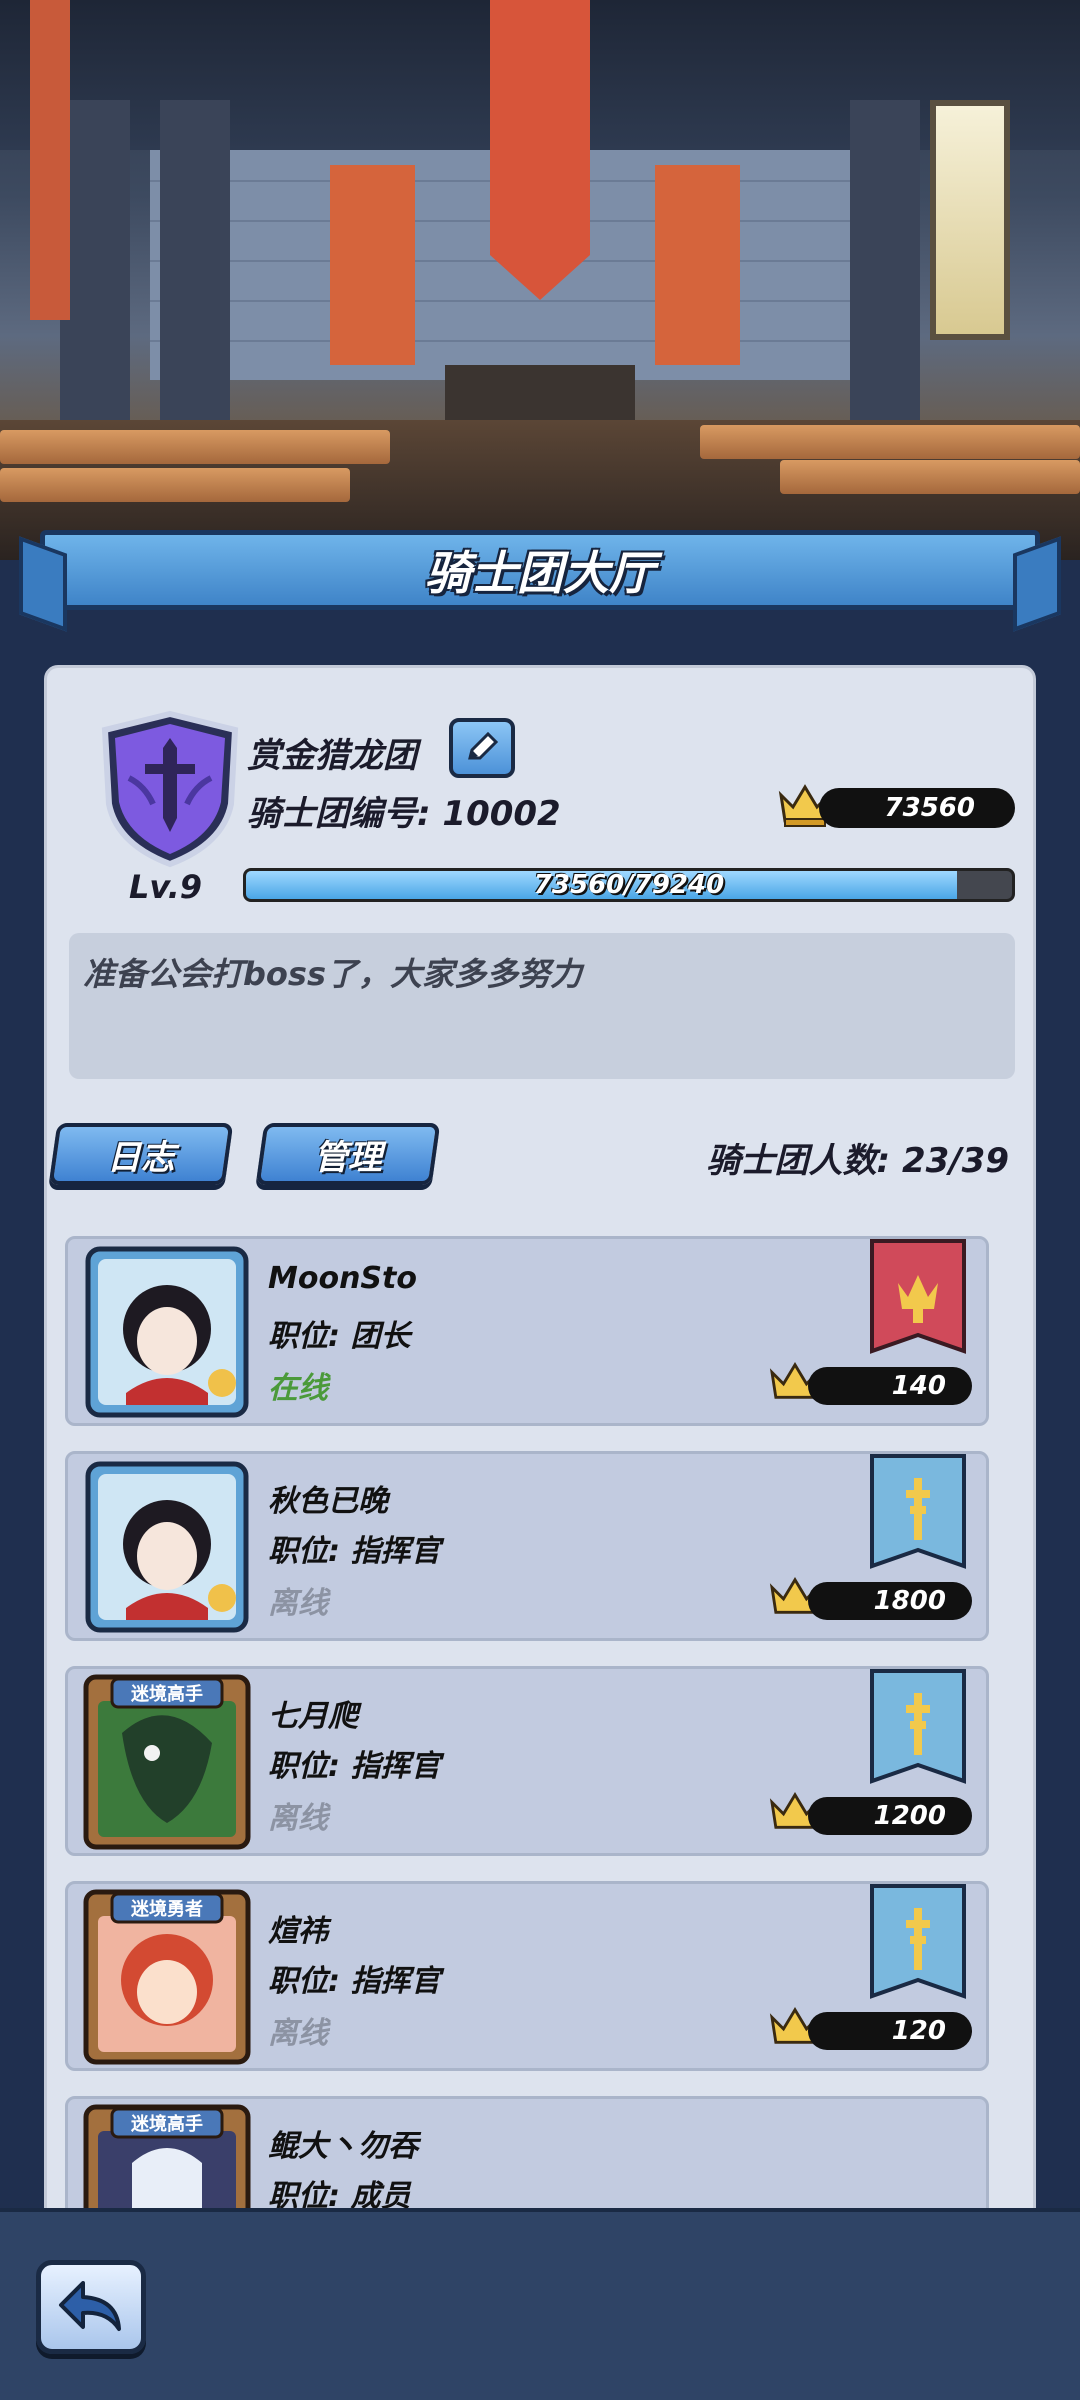 The image size is (1080, 2400). Describe the element at coordinates (167, 1977) in the screenshot. I see `avatar: 迷境勇者` at that location.